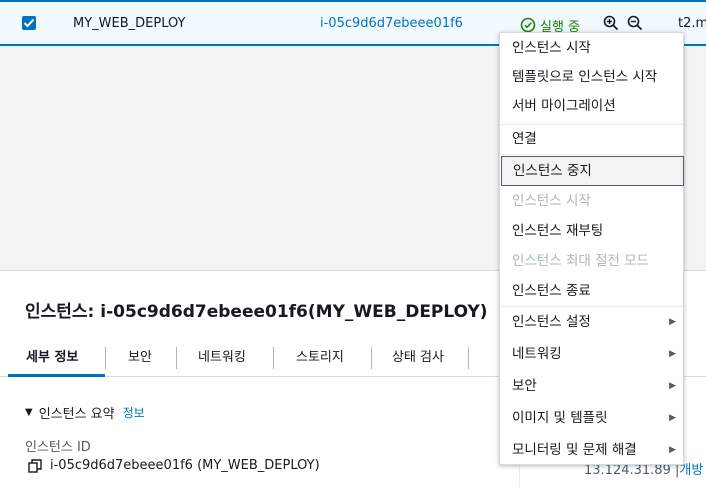 Image resolution: width=706 pixels, height=487 pixels. Describe the element at coordinates (52, 355) in the screenshot. I see `tab-details: 세부 정보` at that location.